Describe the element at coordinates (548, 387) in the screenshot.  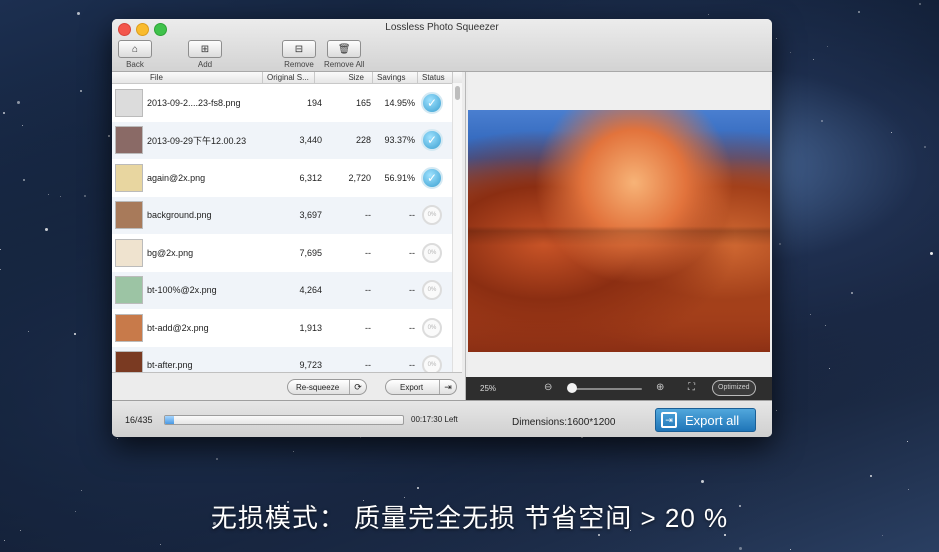
I see `zoom-out-icon: ⊖` at that location.